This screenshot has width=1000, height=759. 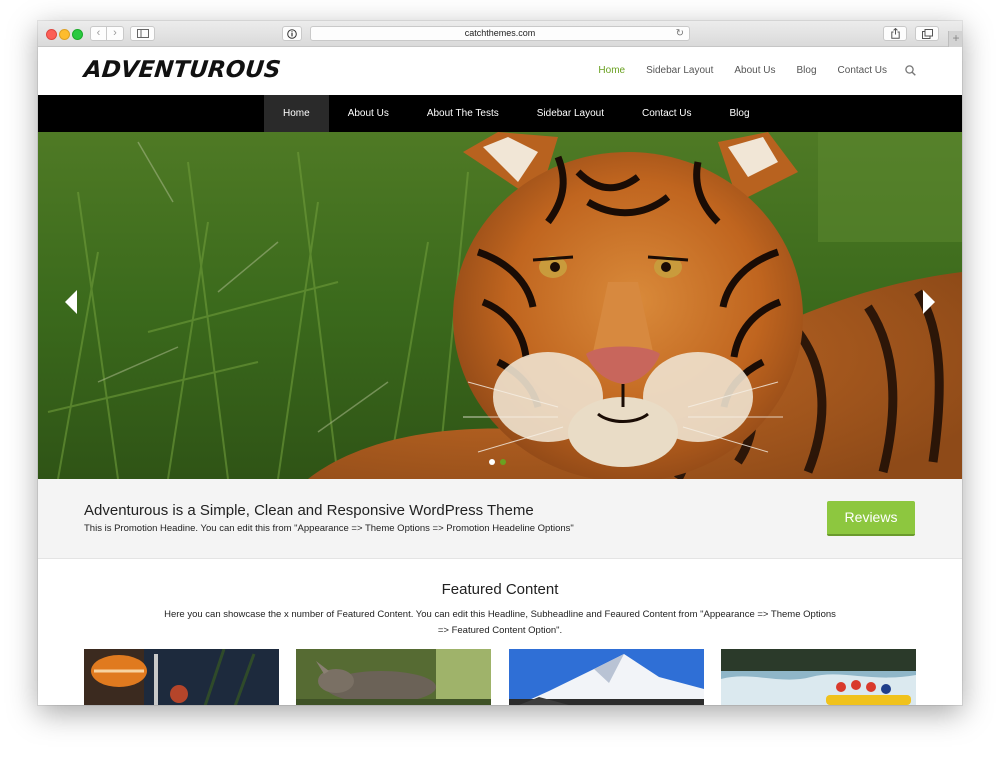 What do you see at coordinates (871, 518) in the screenshot?
I see `reviews-button: Reviews` at bounding box center [871, 518].